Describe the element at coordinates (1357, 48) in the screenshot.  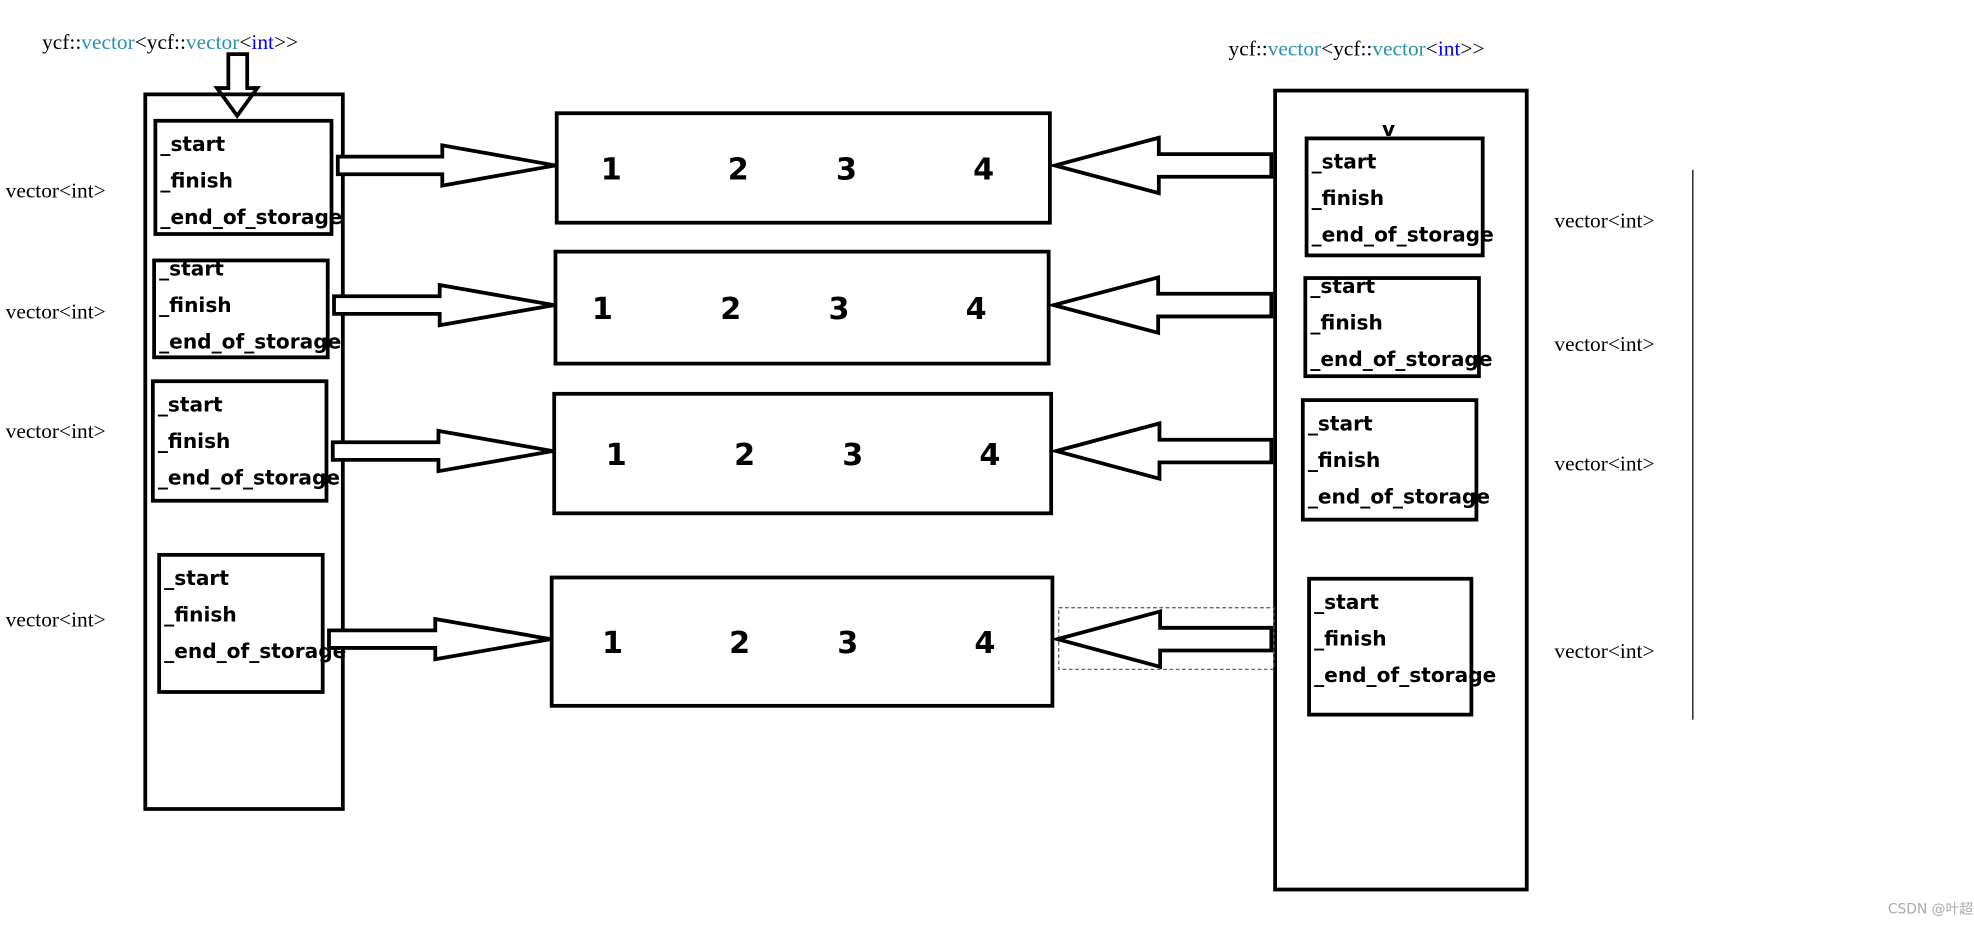
I see `right-title: ycf::vector<ycf::vector<int>>` at that location.